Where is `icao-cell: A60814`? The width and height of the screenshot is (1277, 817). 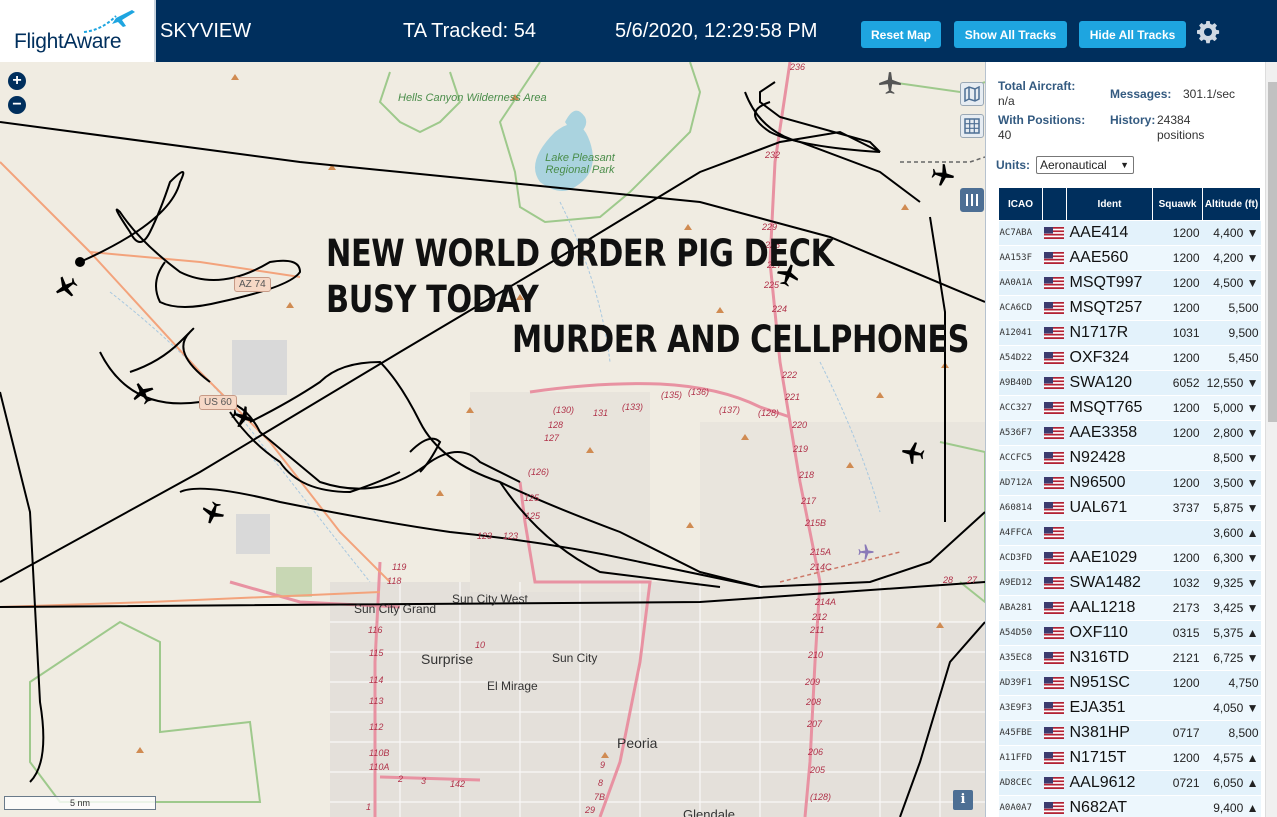 icao-cell: A60814 is located at coordinates (1020, 508).